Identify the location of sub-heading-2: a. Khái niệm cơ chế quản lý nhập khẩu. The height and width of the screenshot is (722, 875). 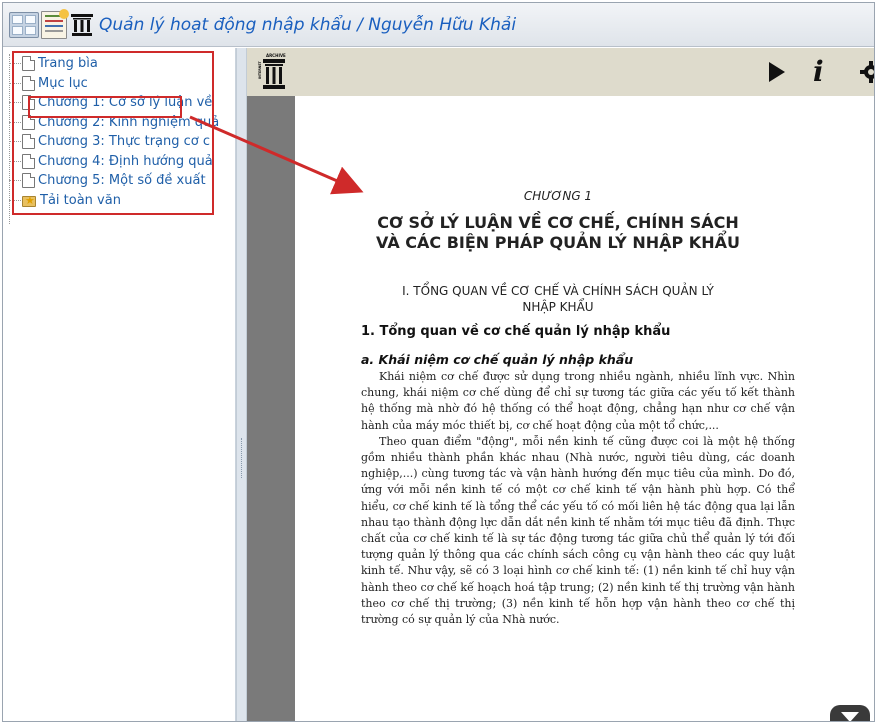
(497, 359).